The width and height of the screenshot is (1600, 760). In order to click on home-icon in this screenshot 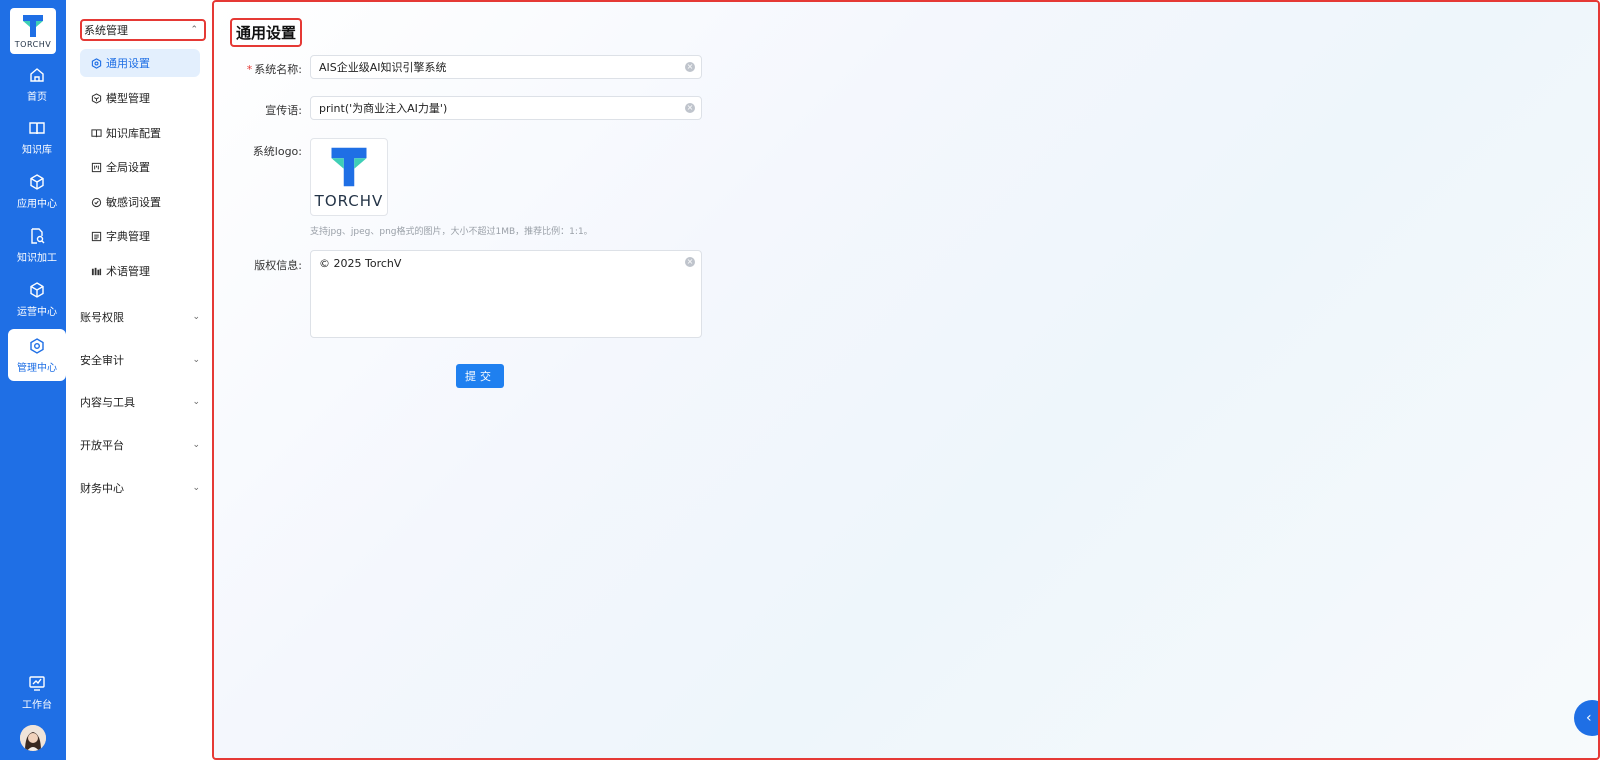, I will do `click(37, 74)`.